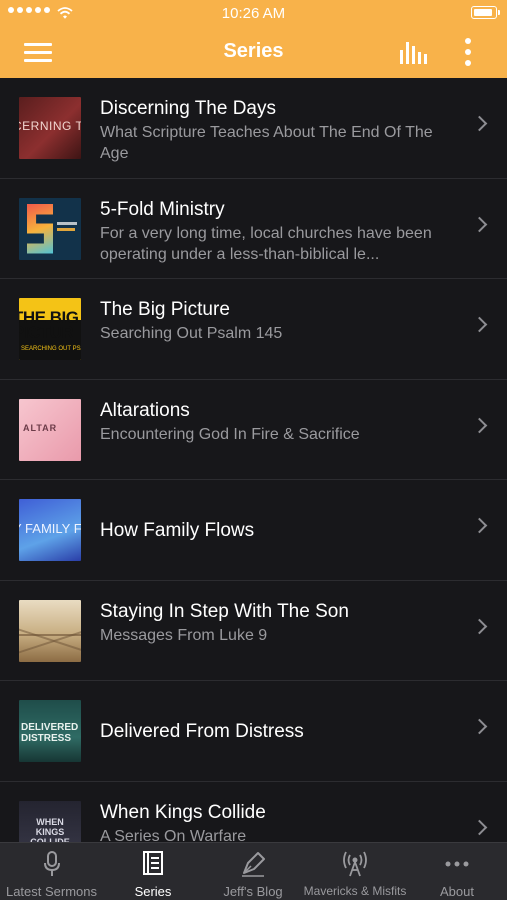  I want to click on tab-label: About, so click(457, 891).